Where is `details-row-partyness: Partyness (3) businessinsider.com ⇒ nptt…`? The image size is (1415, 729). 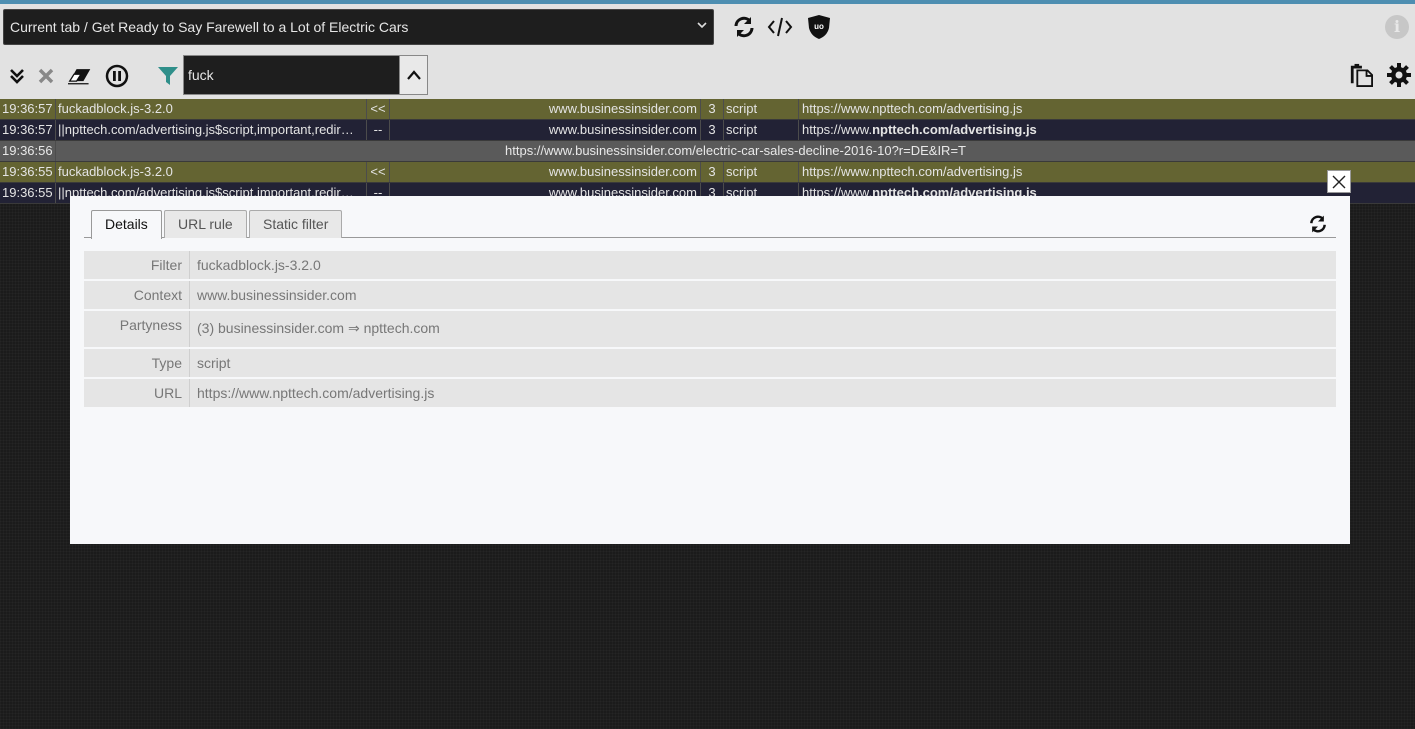 details-row-partyness: Partyness (3) businessinsider.com ⇒ nptt… is located at coordinates (710, 330).